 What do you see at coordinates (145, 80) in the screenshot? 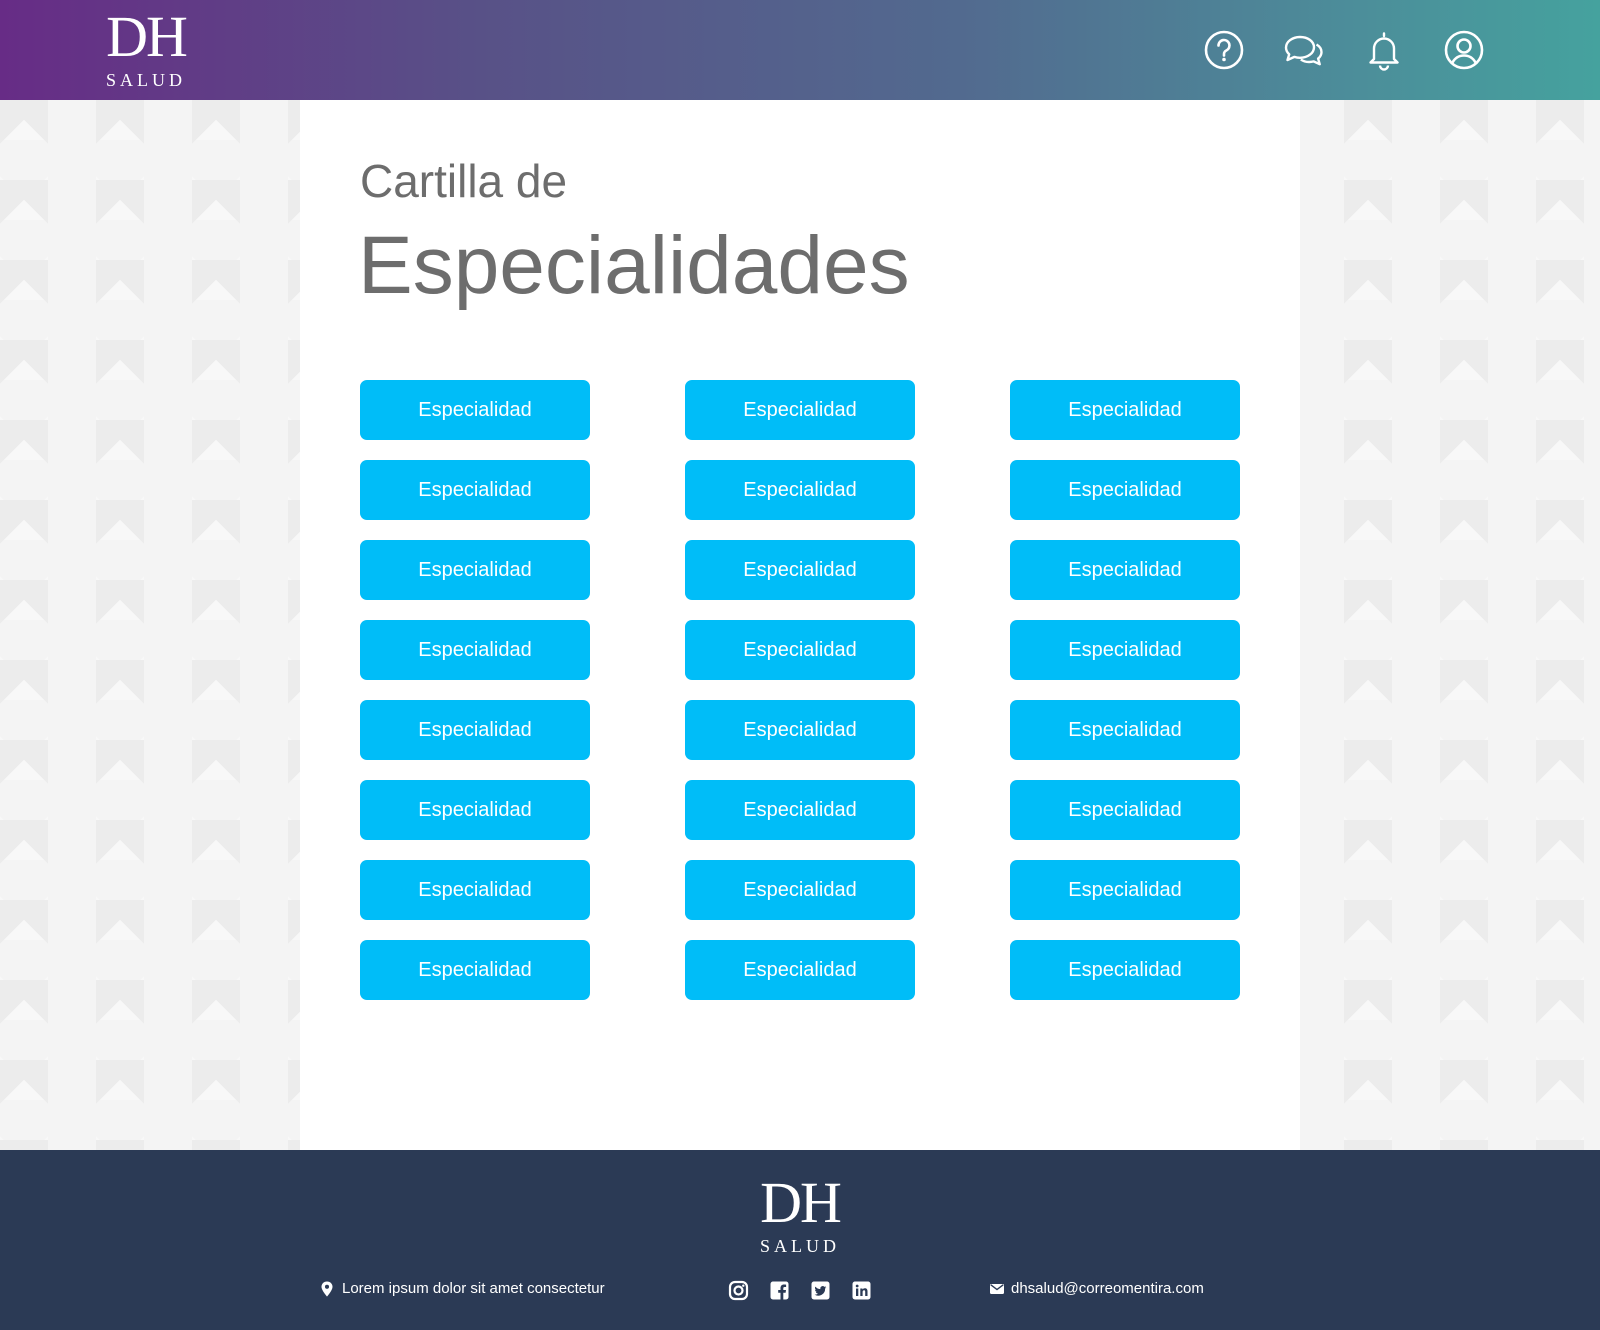
I see `brand-sub: SALUD` at bounding box center [145, 80].